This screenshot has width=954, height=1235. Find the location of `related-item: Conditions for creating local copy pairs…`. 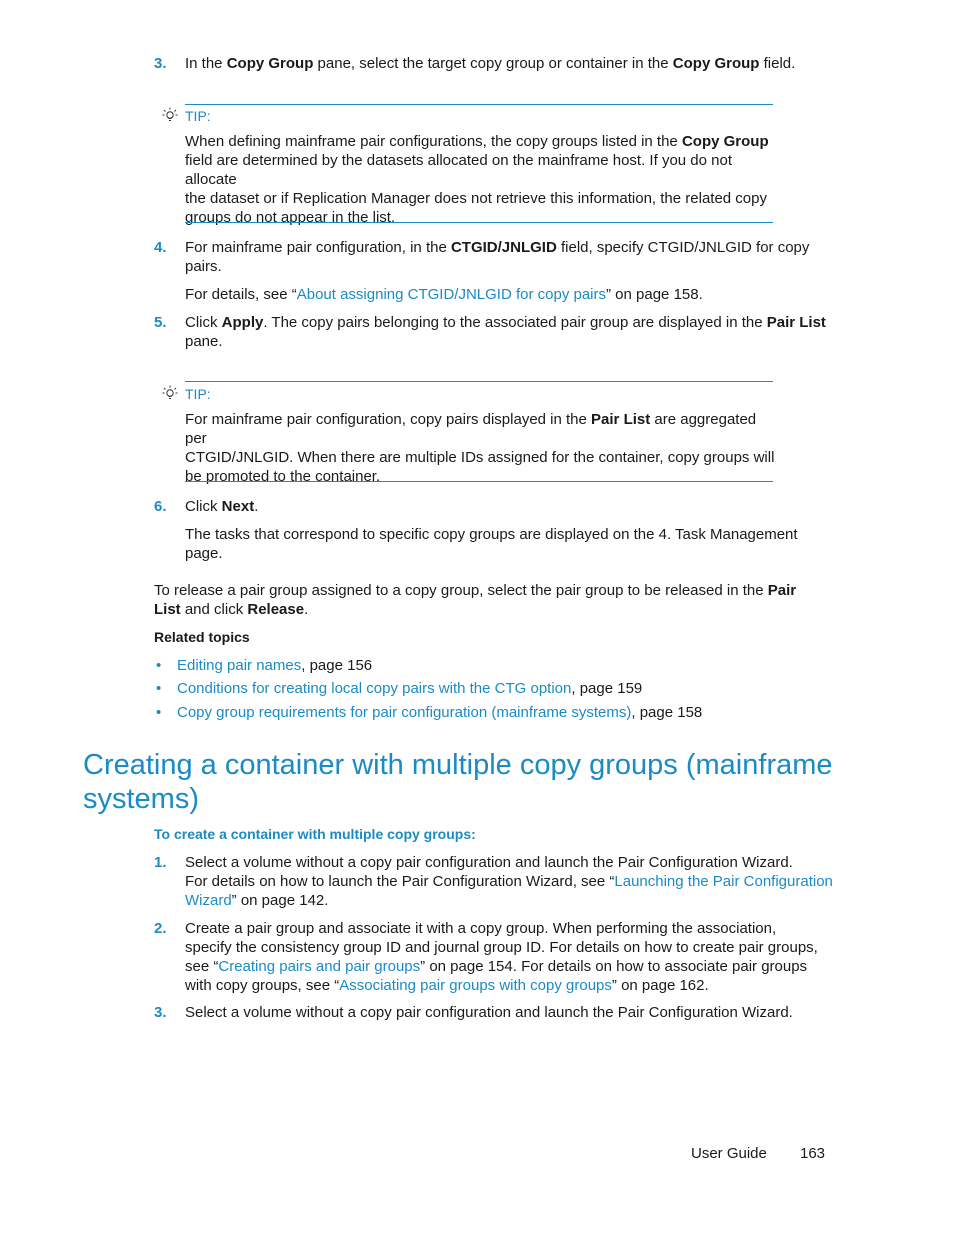

related-item: Conditions for creating local copy pairs… is located at coordinates (409, 688).